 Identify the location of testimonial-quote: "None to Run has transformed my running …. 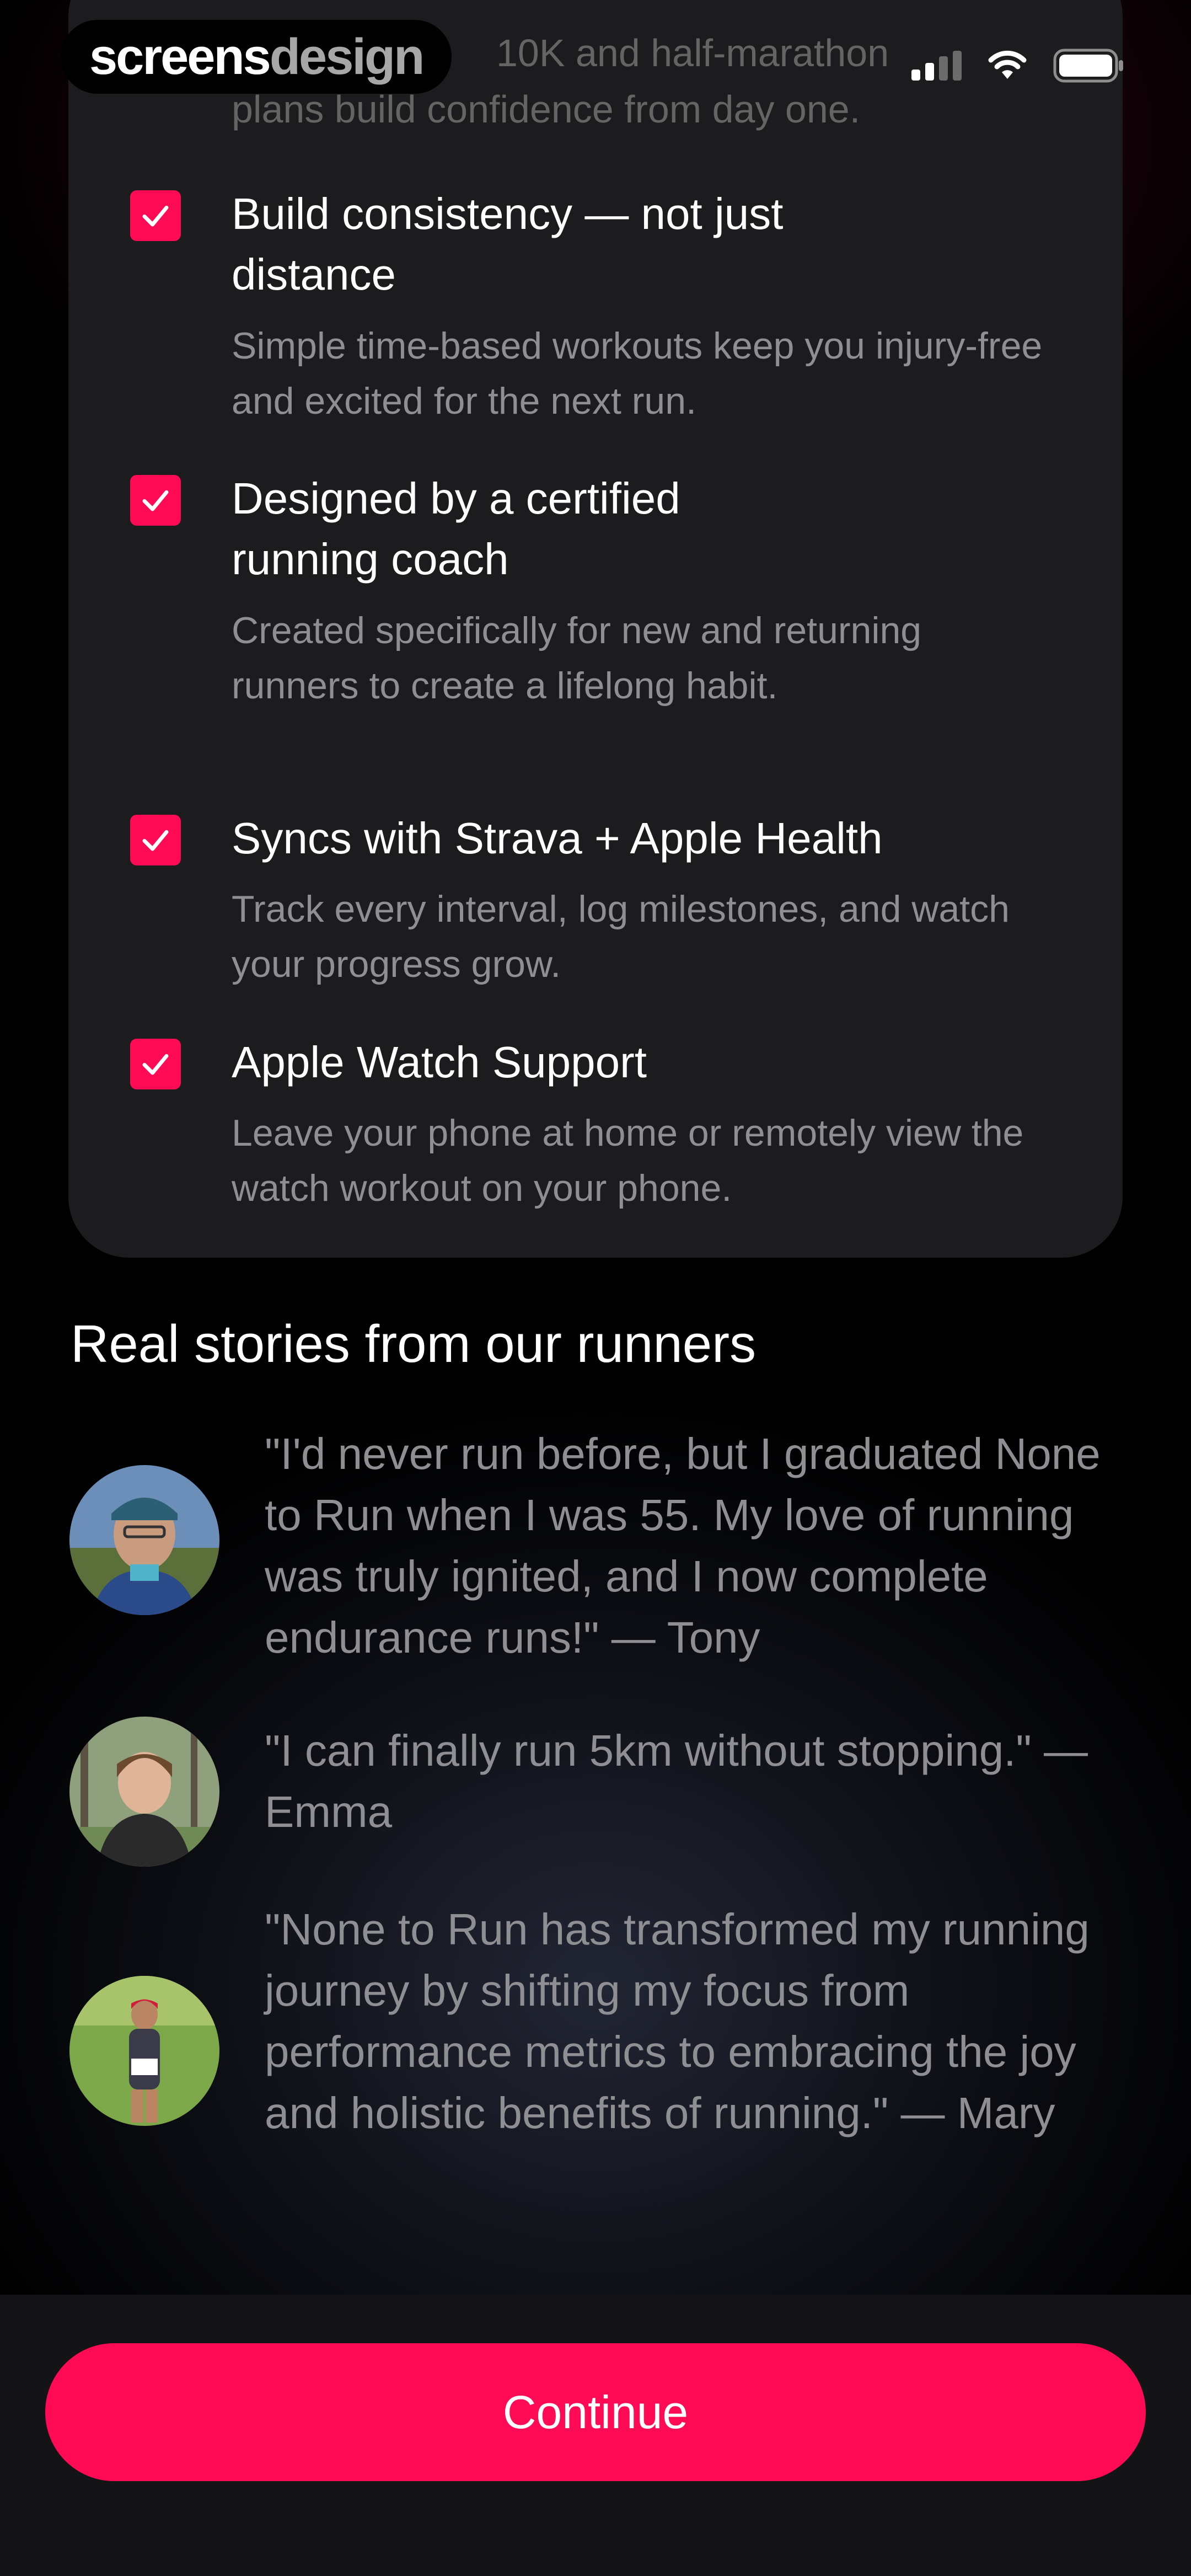
(677, 2021).